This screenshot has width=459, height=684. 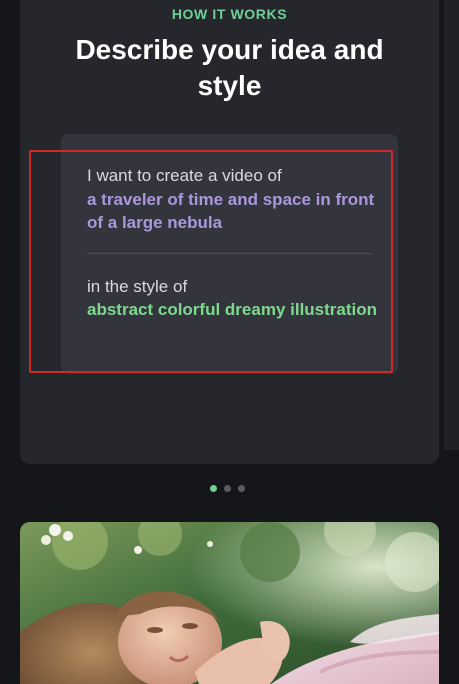 I want to click on prompt-style-text: abstract colorful dreamy illustration, so click(x=232, y=309).